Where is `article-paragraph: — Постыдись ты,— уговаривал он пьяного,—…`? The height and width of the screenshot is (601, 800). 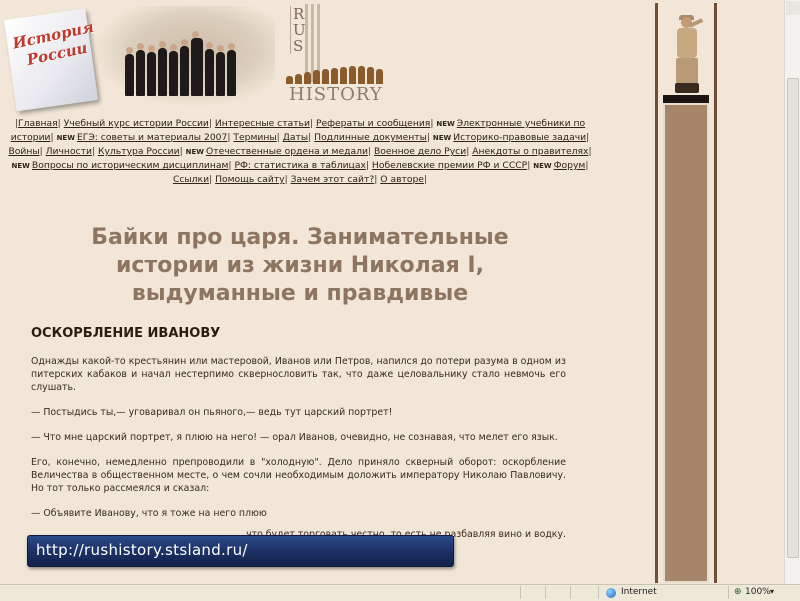 article-paragraph: — Постыдись ты,— уговаривал он пьяного,—… is located at coordinates (212, 412).